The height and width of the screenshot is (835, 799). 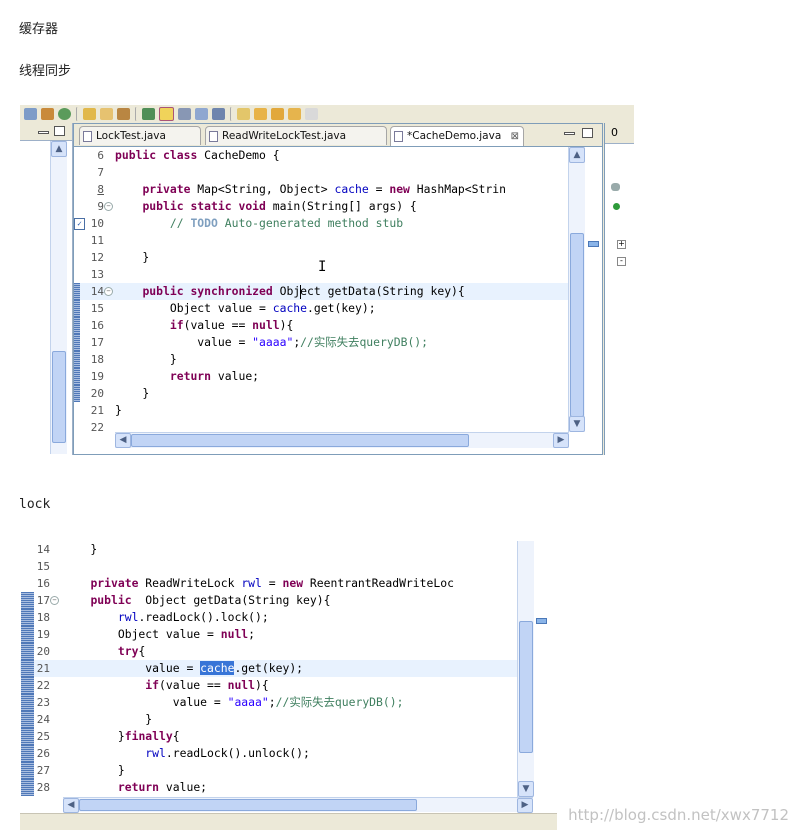 I want to click on code-line: 26 rwl.readLock().unlock();, so click(x=268, y=753).